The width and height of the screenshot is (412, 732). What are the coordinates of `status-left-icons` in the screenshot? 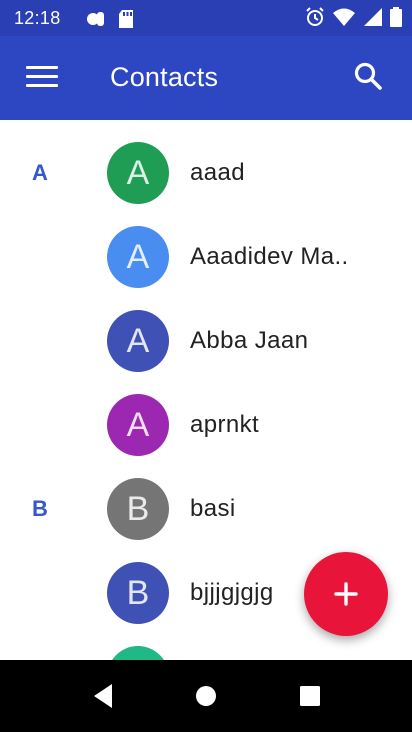 It's located at (110, 19).